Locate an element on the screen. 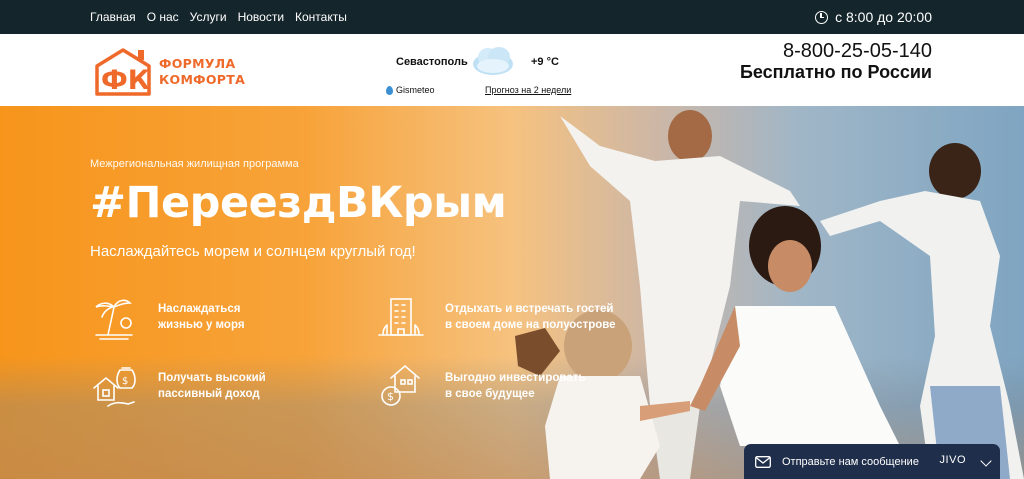  palm-sunset-icon is located at coordinates (114, 319).